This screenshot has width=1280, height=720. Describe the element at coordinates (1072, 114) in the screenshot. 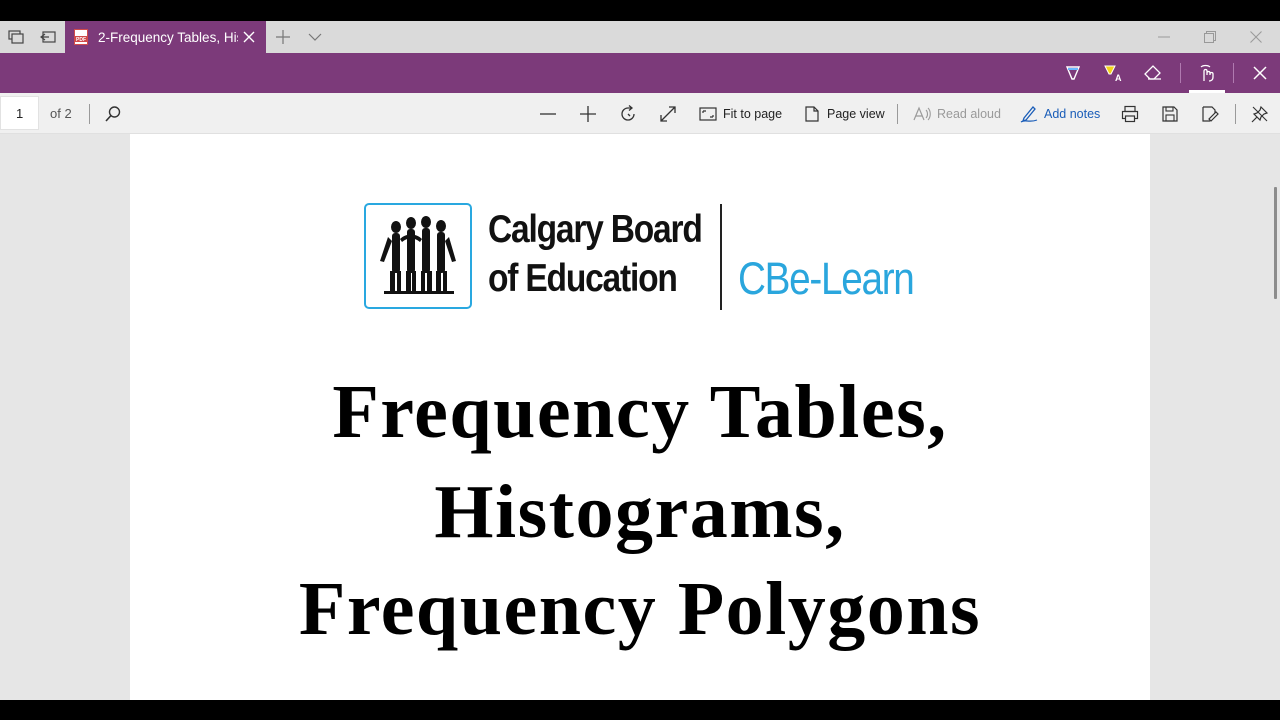

I see `add-notes-label: Add notes` at that location.